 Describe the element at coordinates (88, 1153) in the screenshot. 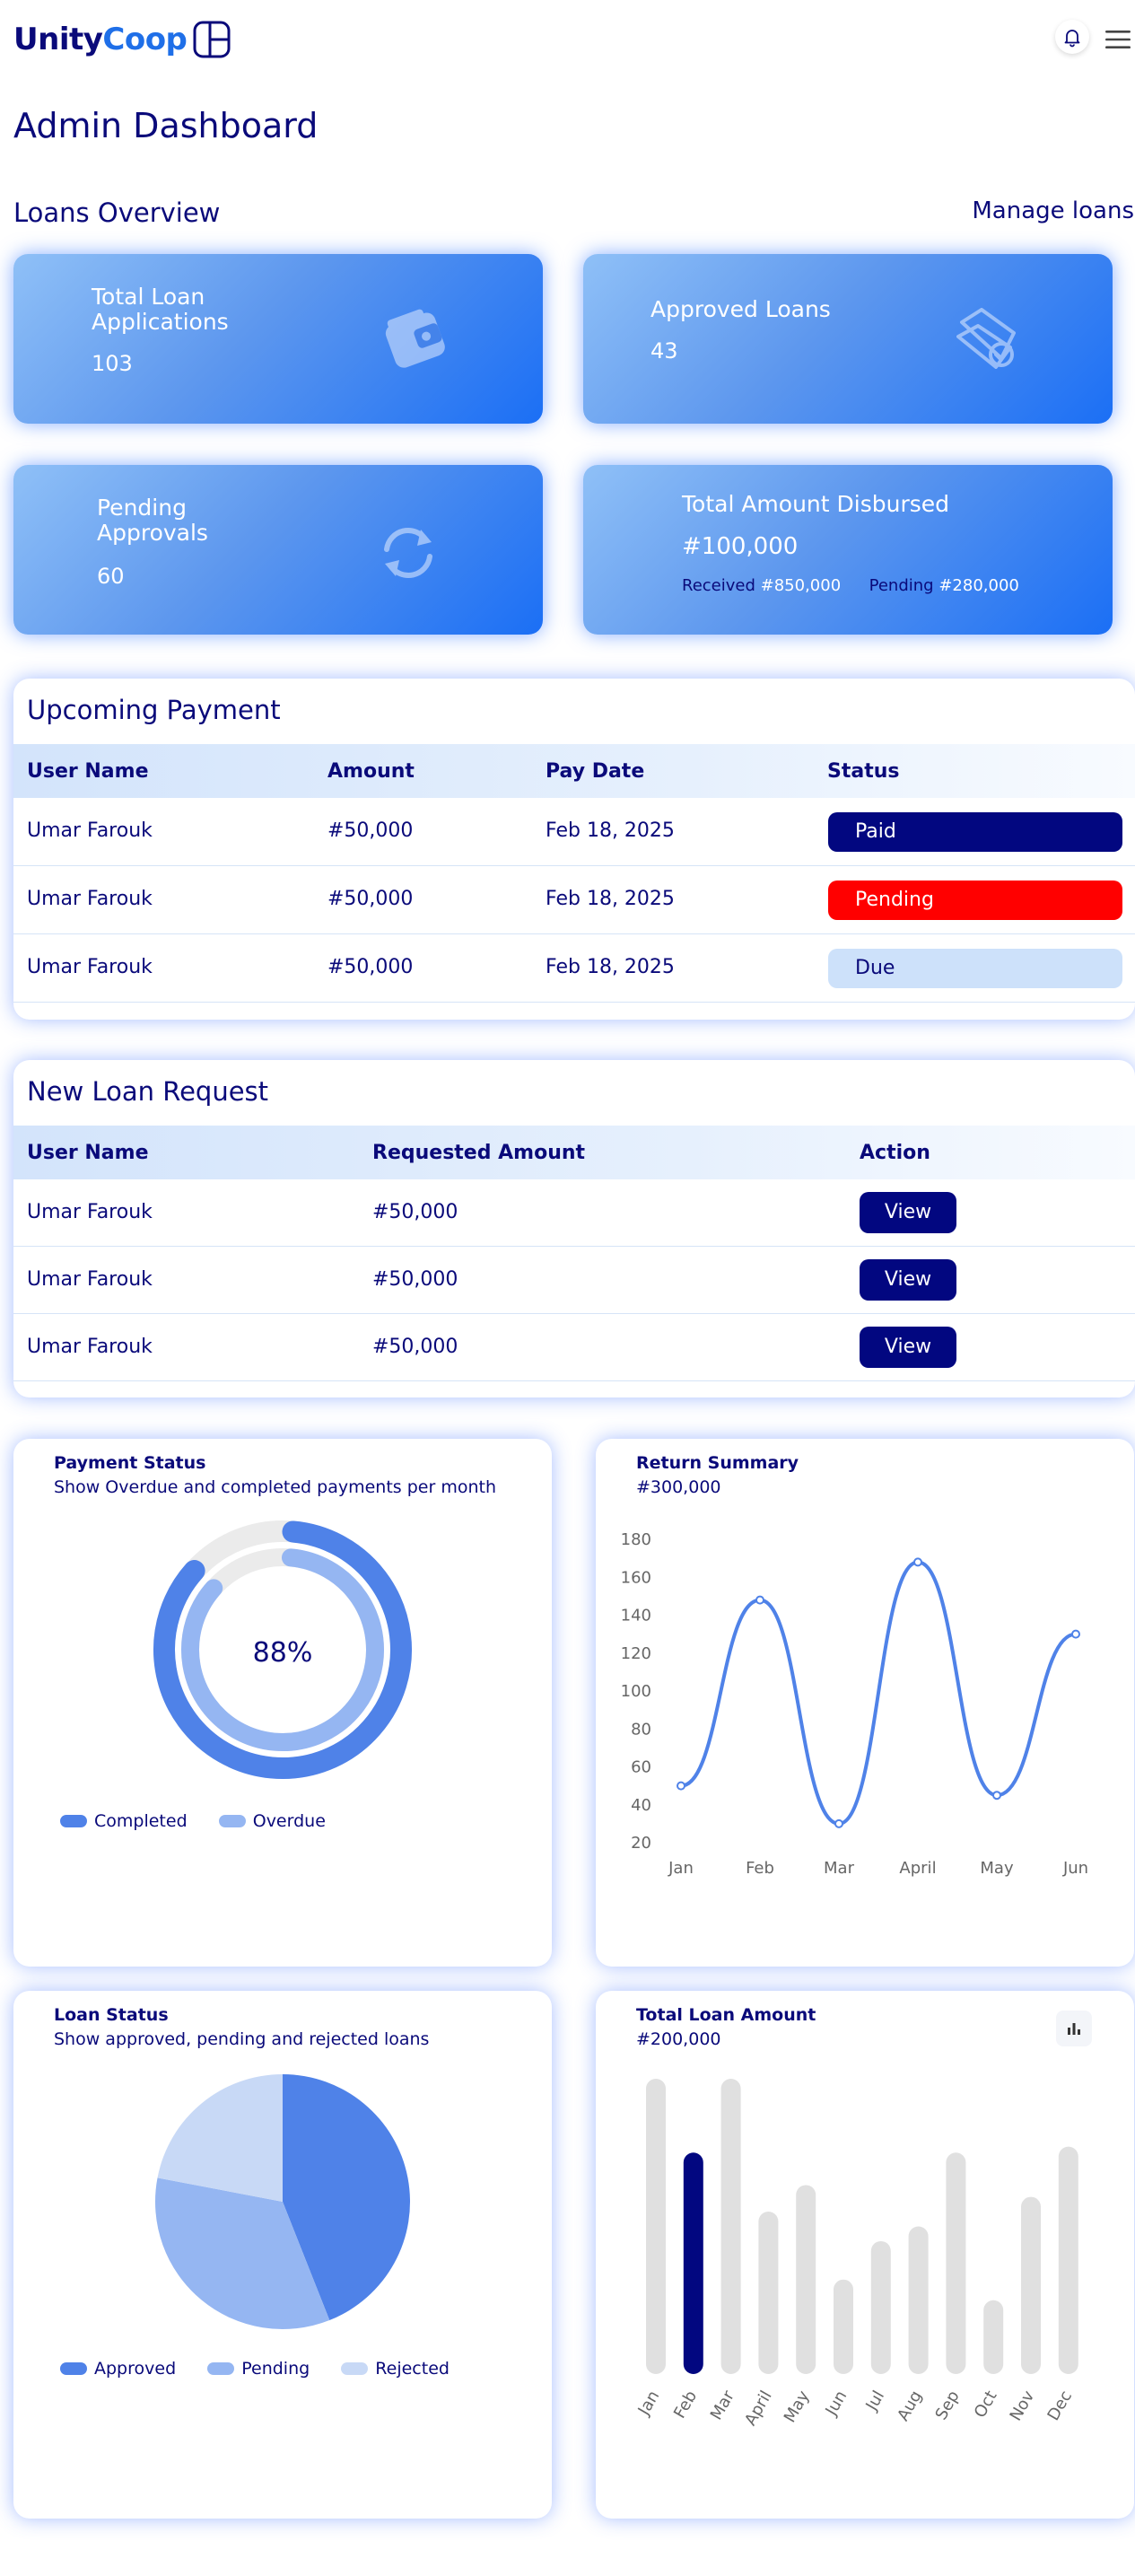

I see `column-header: User Name` at that location.